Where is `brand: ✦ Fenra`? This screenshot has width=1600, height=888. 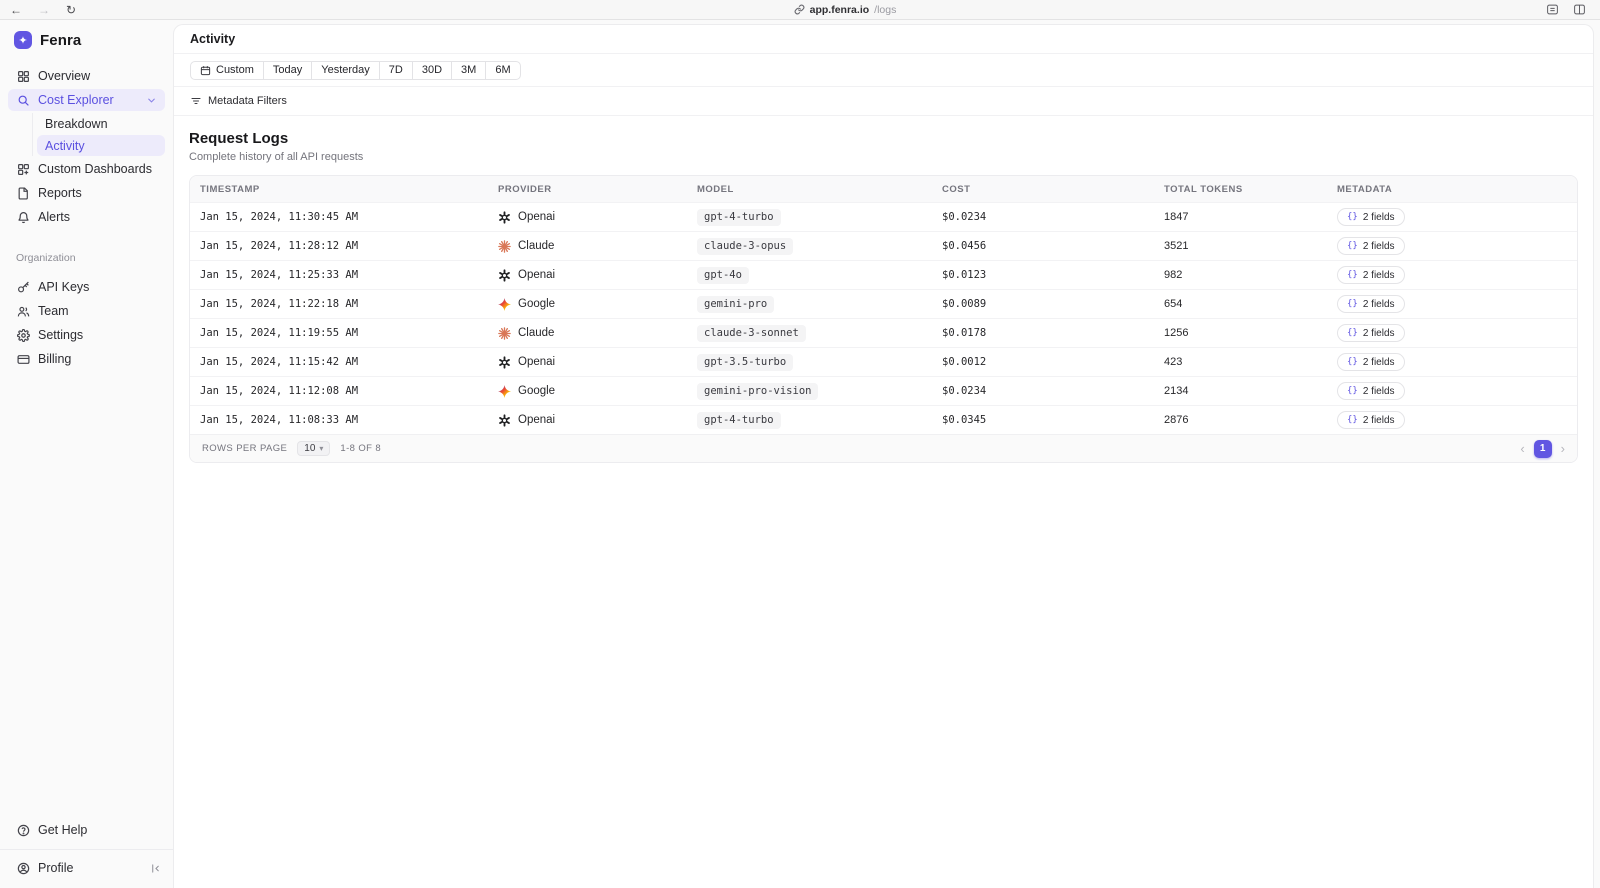
brand: ✦ Fenra is located at coordinates (86, 39).